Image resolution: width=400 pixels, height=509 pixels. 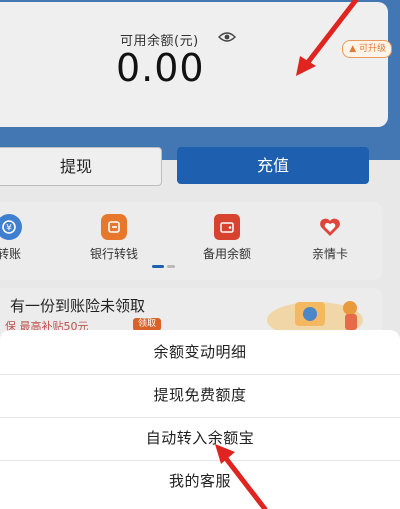 I want to click on withdraw-button: 提现, so click(x=81, y=166).